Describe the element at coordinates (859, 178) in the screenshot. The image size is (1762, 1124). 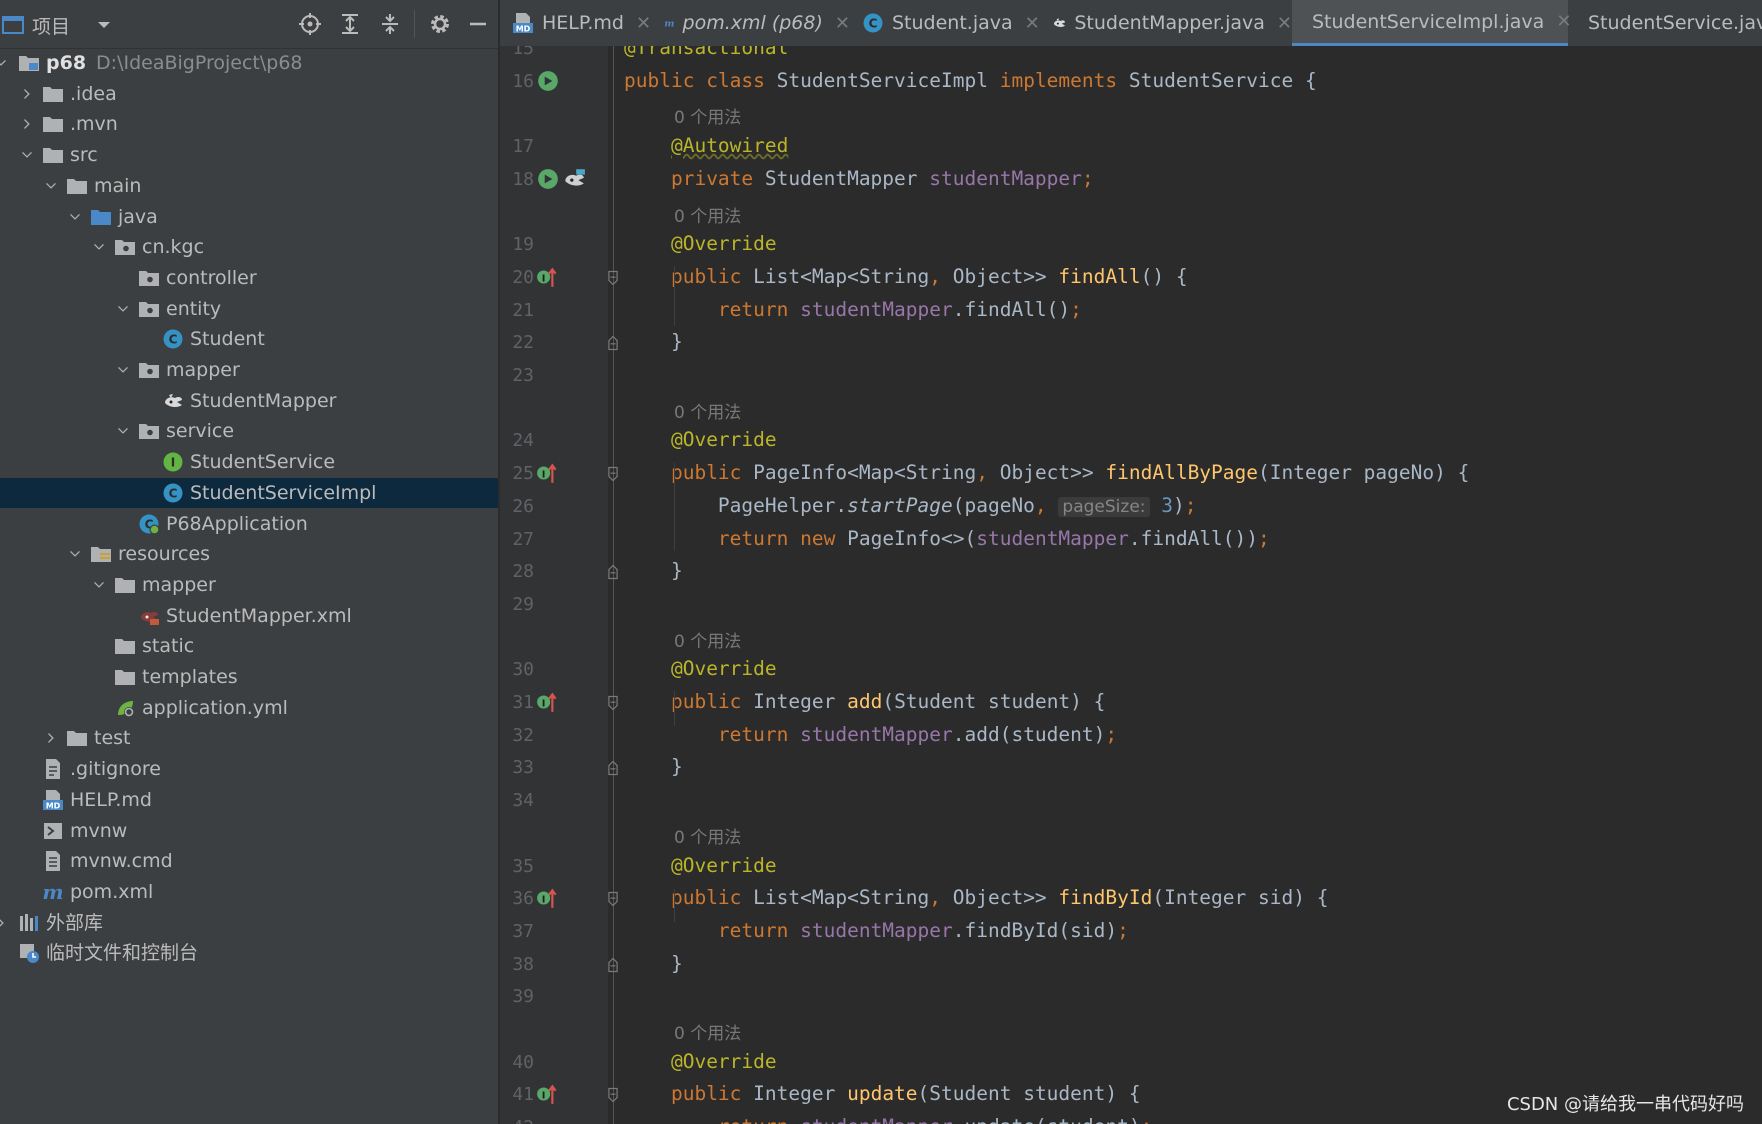
I see `code-line: private StudentMapper studentMapper;` at that location.